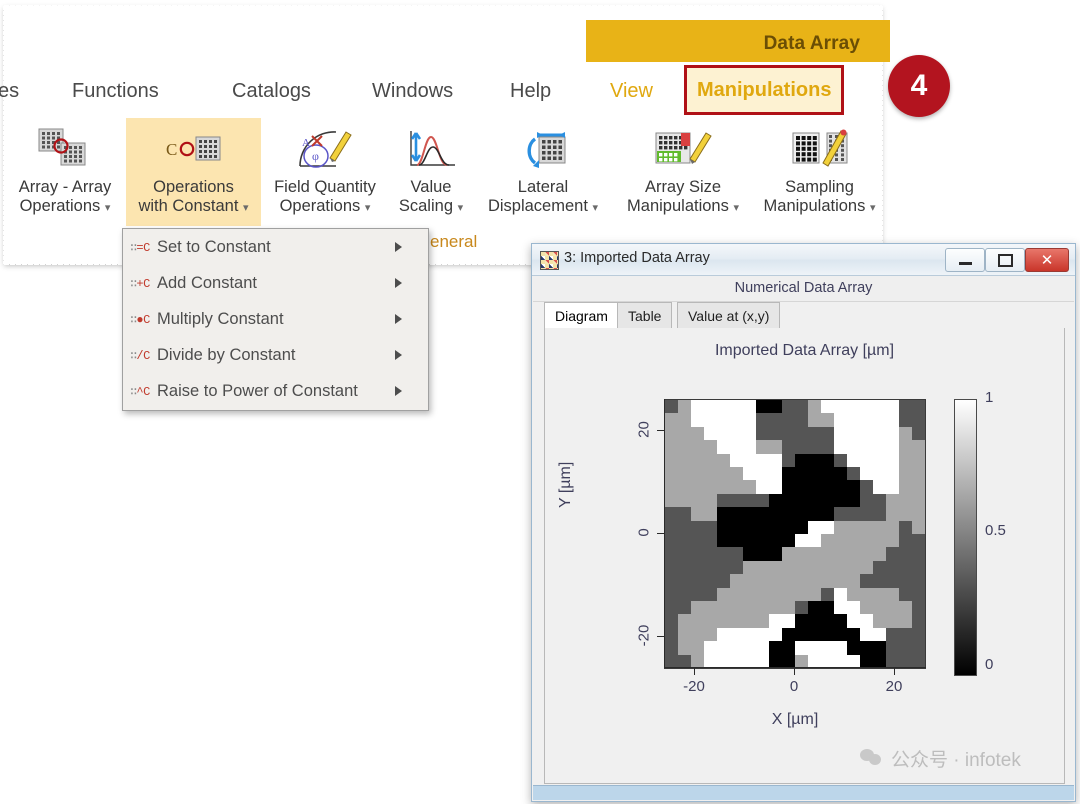  I want to click on ribbon-button-line2: Operations ▾, so click(65, 206).